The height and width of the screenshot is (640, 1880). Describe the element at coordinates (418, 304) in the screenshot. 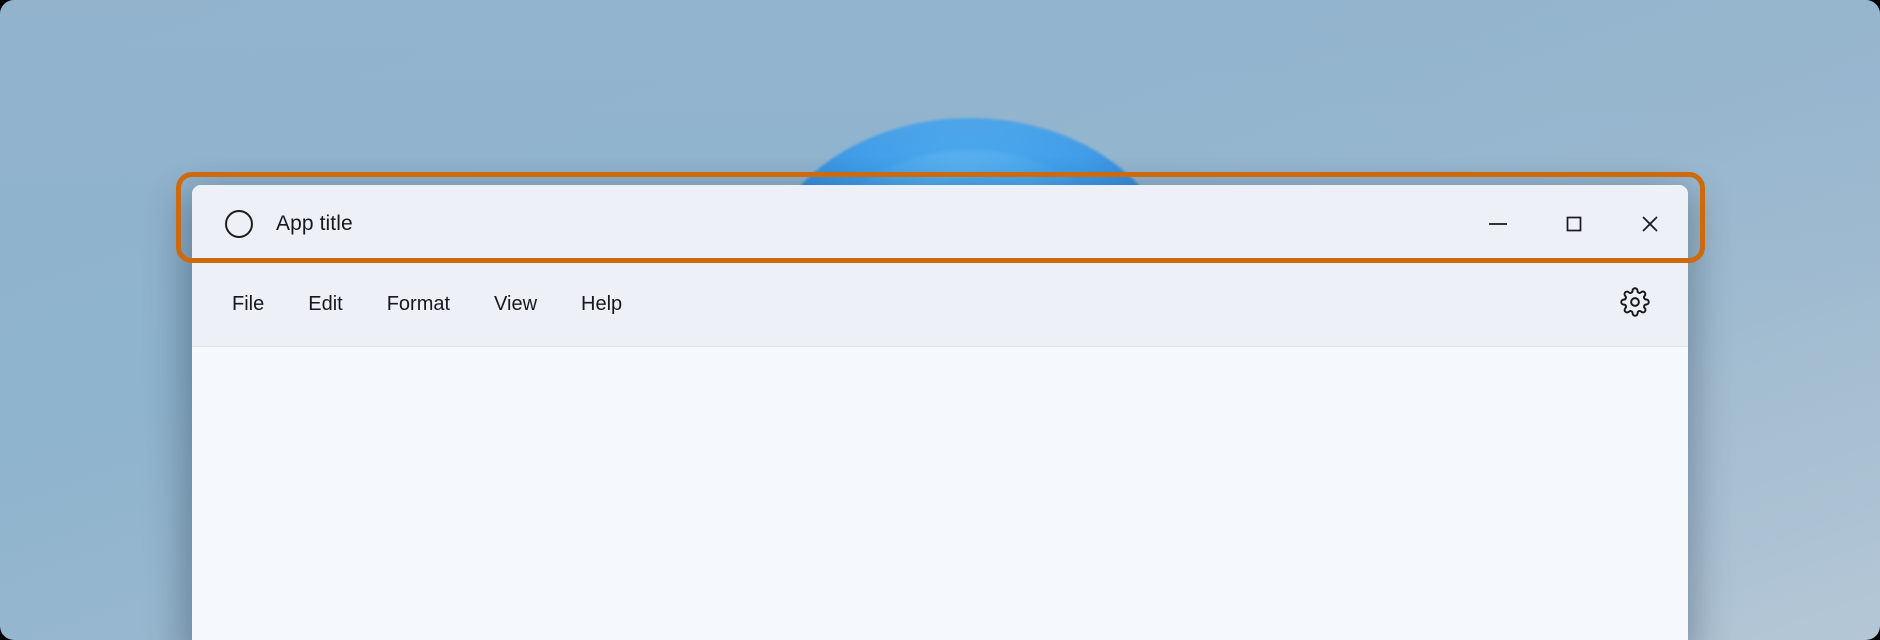

I see `menu-item-format: Format` at that location.